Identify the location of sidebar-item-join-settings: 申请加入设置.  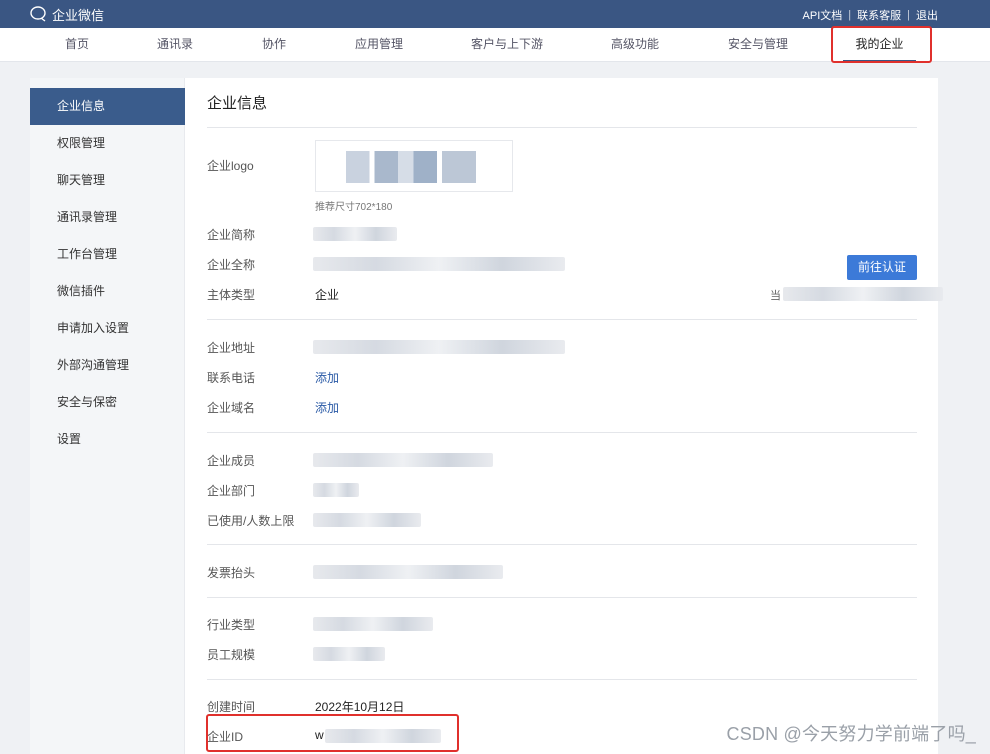
(107, 328).